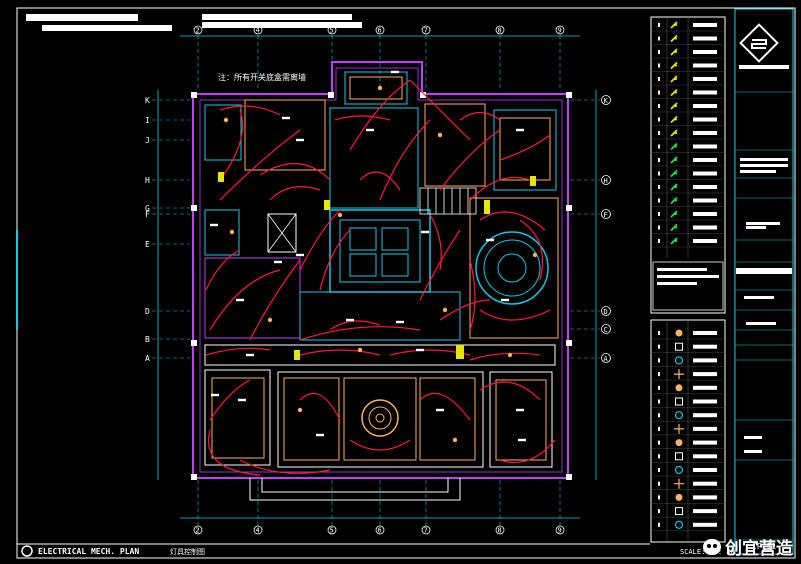 The width and height of the screenshot is (801, 564). Describe the element at coordinates (748, 546) in the screenshot. I see `watermark: 创宜营造` at that location.